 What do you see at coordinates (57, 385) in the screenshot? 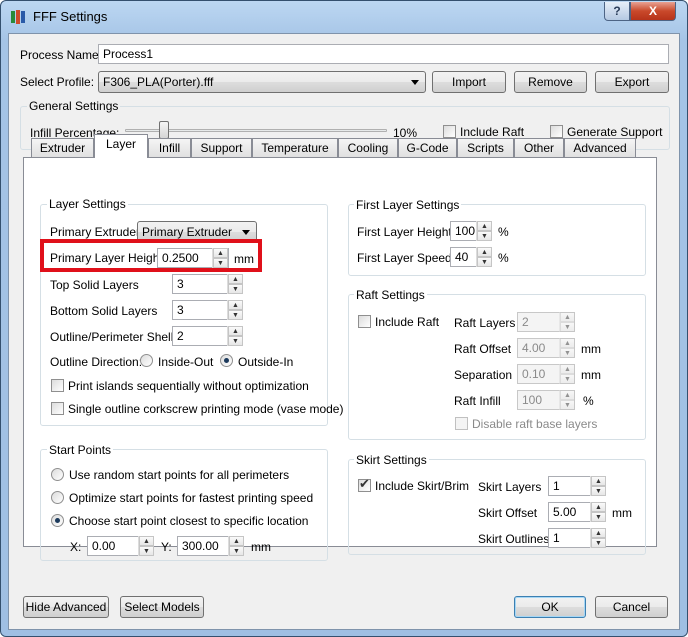
I see `print-islands-checkbox` at bounding box center [57, 385].